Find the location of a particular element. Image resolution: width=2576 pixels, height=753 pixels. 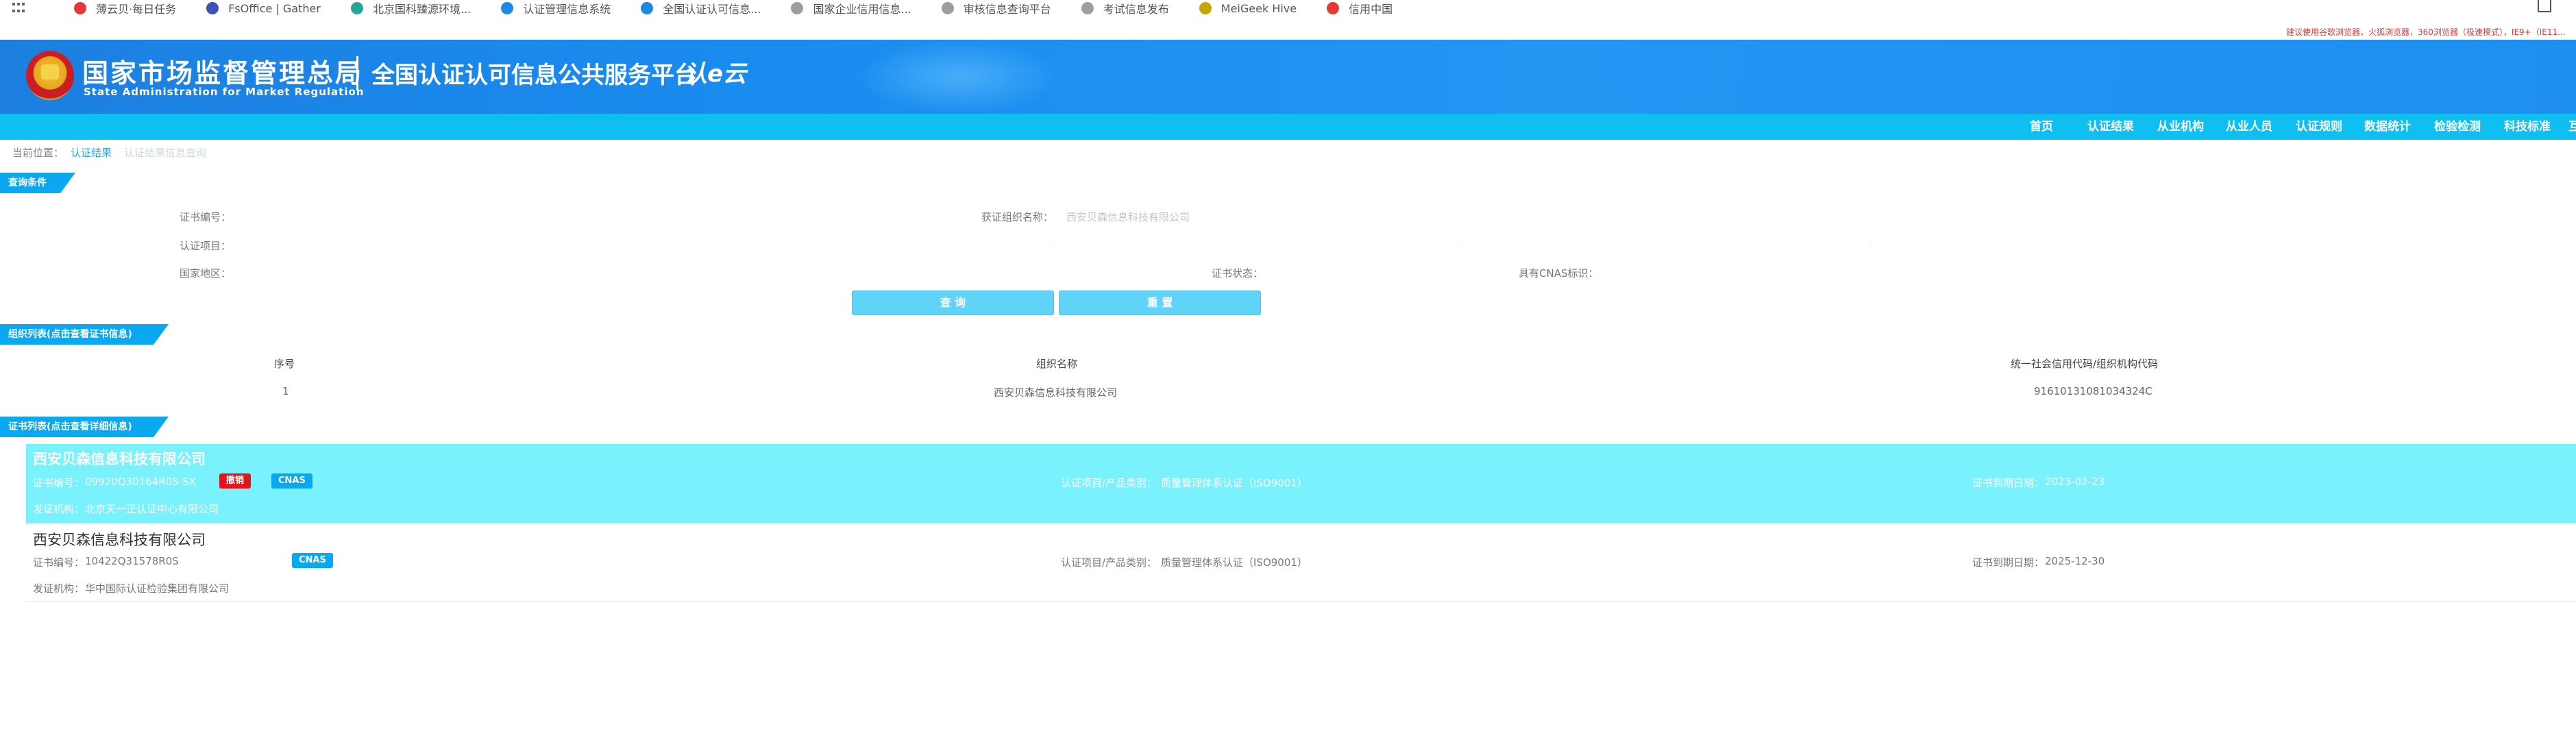

nav-statistics: 数据统计 is located at coordinates (2387, 127).